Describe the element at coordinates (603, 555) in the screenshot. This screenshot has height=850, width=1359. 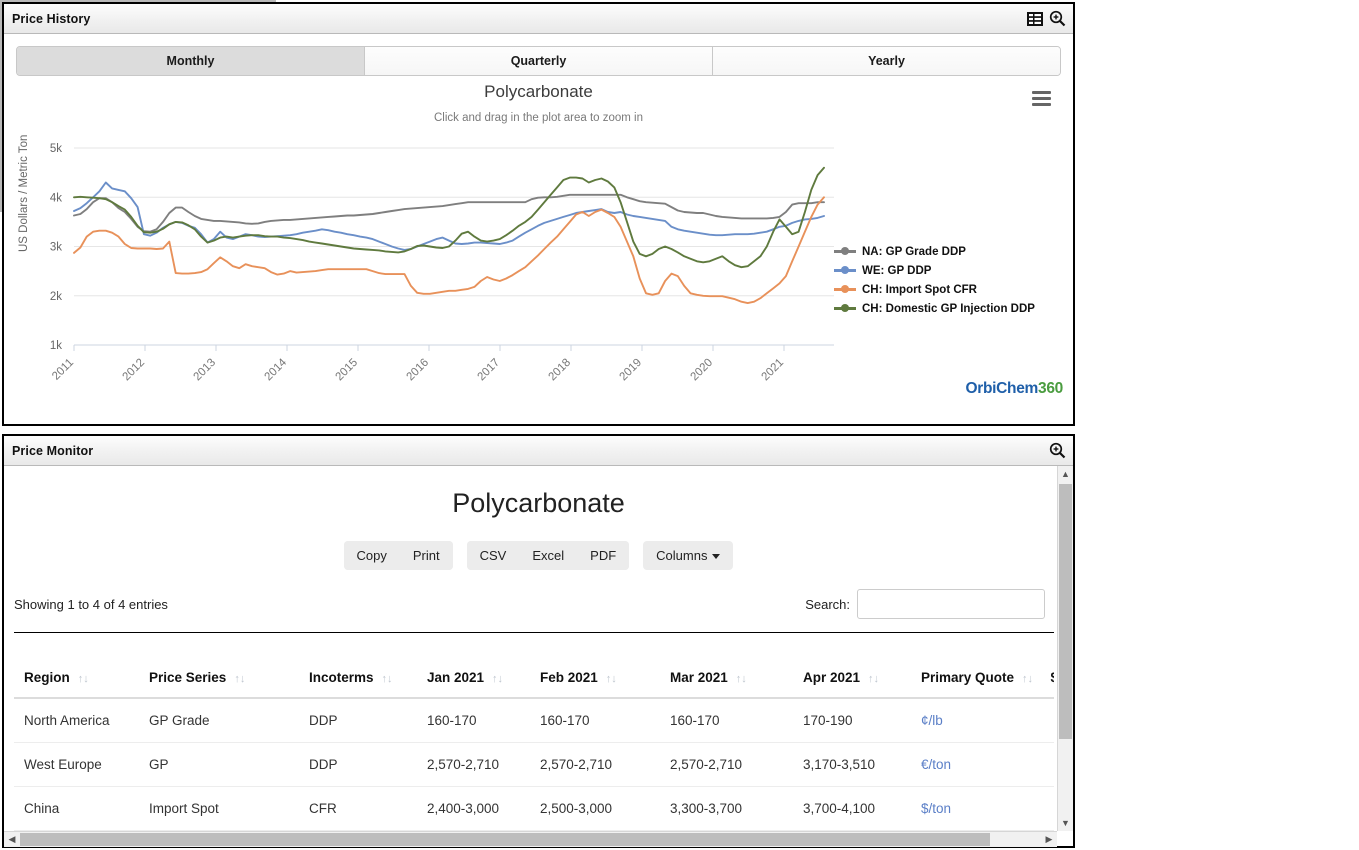
I see `pdf-button: PDF` at that location.